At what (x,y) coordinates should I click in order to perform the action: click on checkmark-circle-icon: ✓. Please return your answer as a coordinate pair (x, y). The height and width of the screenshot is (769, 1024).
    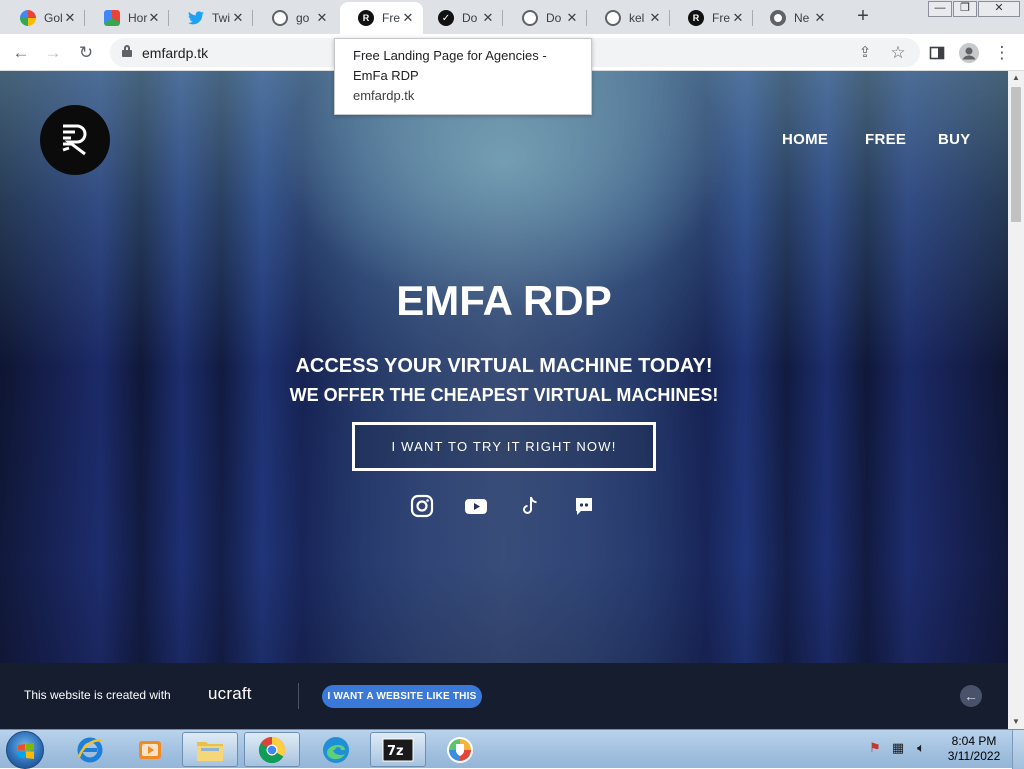
    Looking at the image, I should click on (446, 18).